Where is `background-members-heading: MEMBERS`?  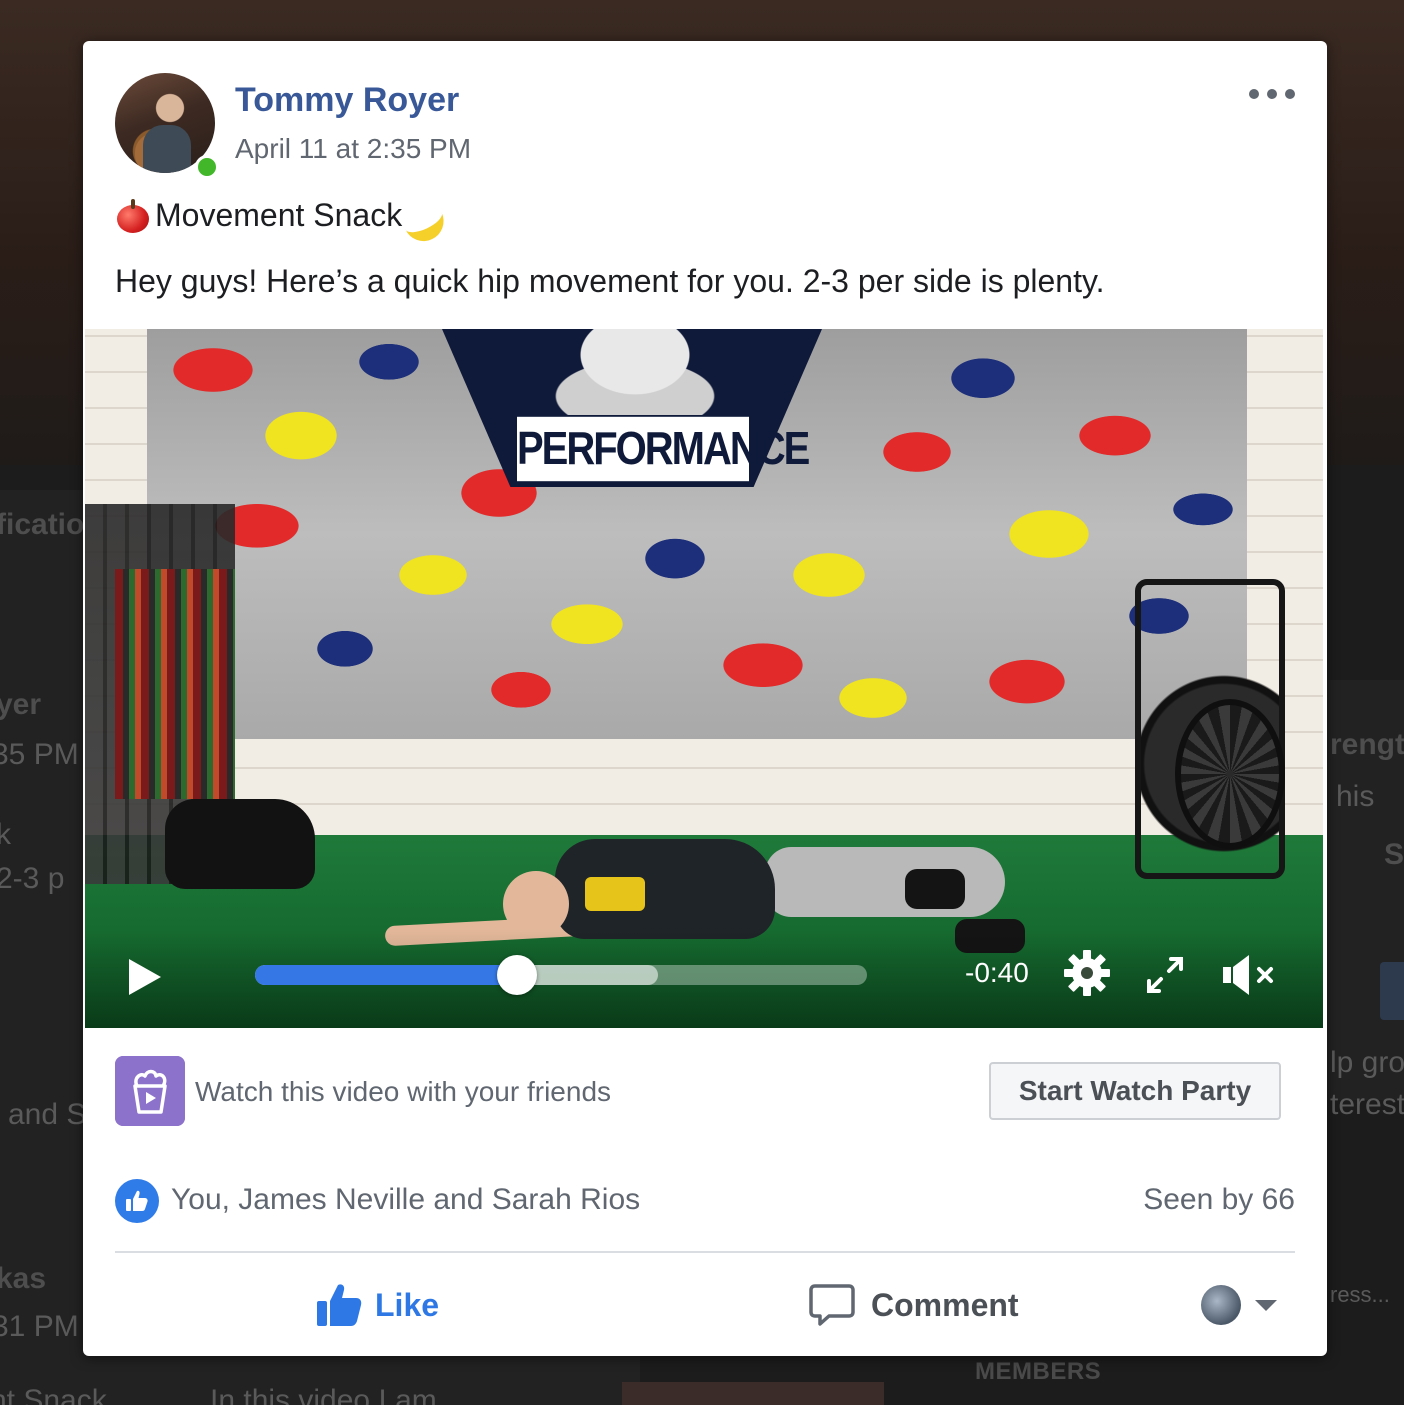
background-members-heading: MEMBERS is located at coordinates (1038, 1371).